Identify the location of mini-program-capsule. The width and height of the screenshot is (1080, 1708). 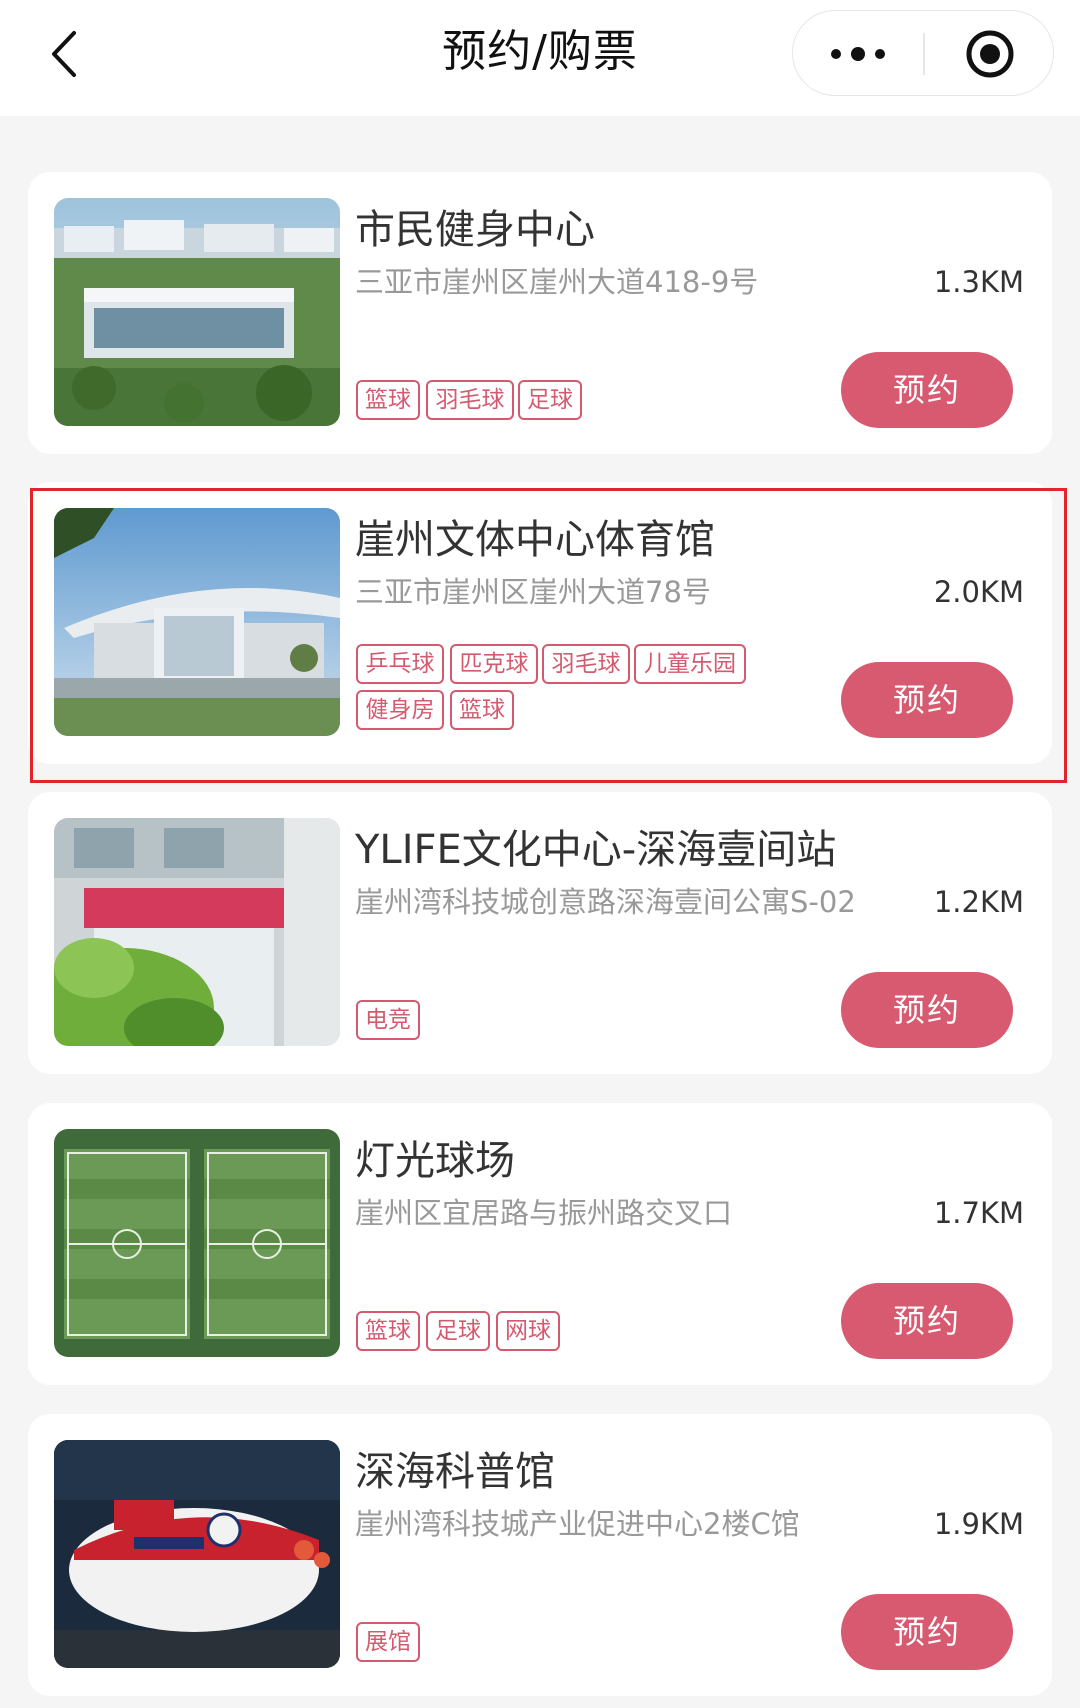
(923, 53).